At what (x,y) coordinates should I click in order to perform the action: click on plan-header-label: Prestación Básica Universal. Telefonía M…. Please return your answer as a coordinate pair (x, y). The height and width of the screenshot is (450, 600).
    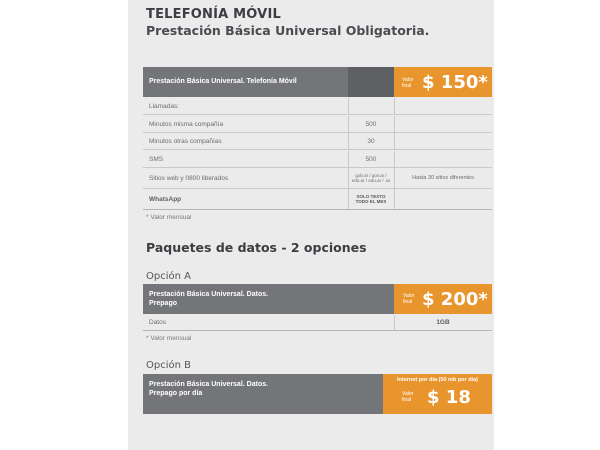
    Looking at the image, I should click on (223, 81).